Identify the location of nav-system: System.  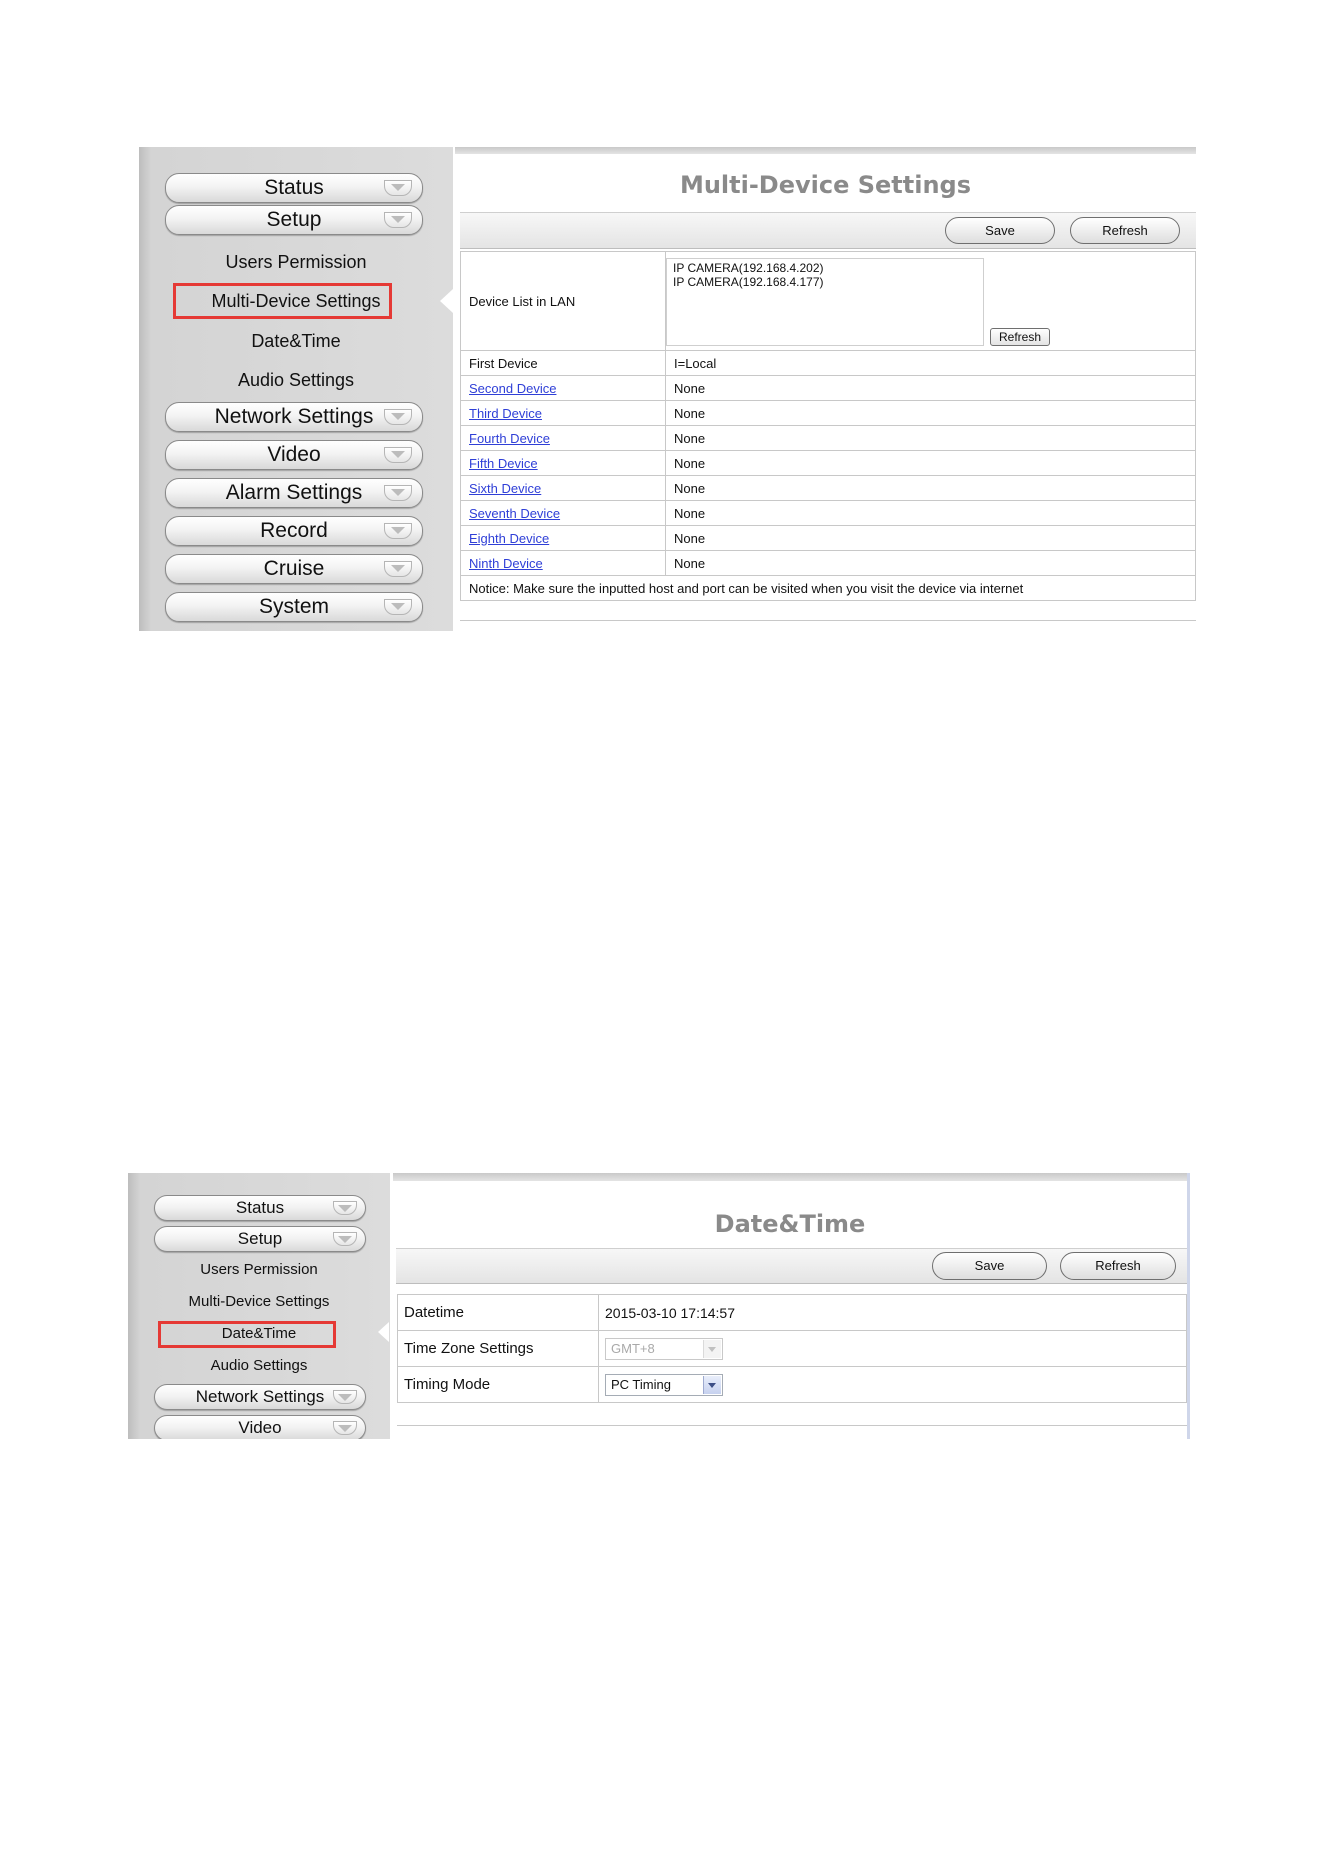
(294, 607).